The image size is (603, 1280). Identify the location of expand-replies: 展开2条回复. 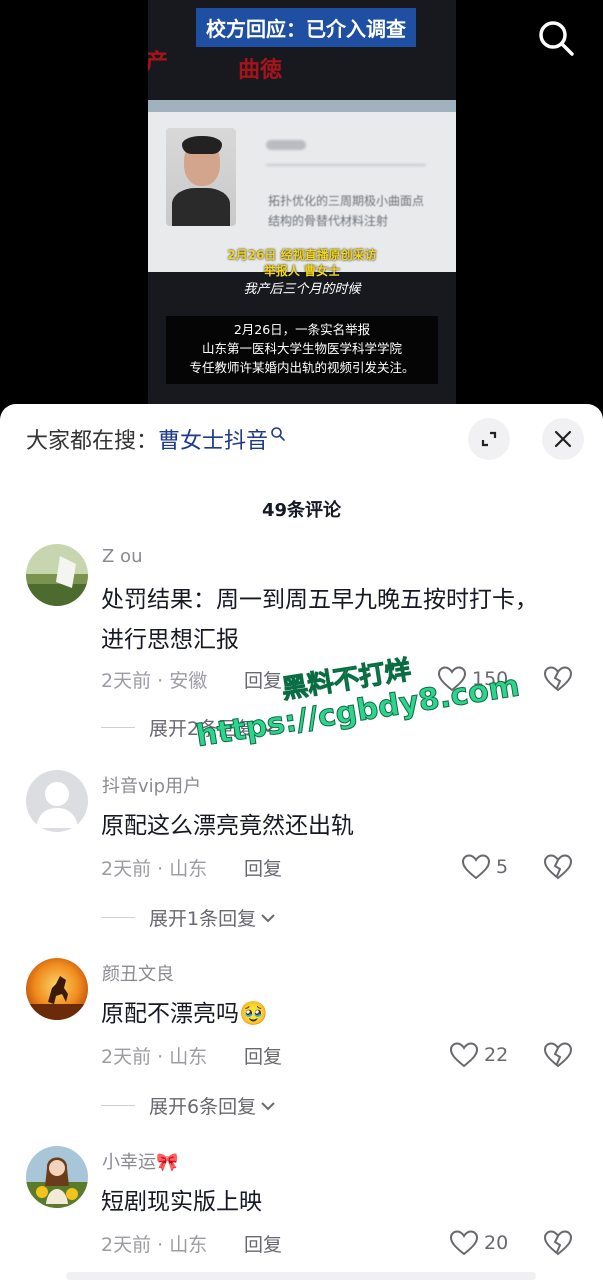
(188, 727).